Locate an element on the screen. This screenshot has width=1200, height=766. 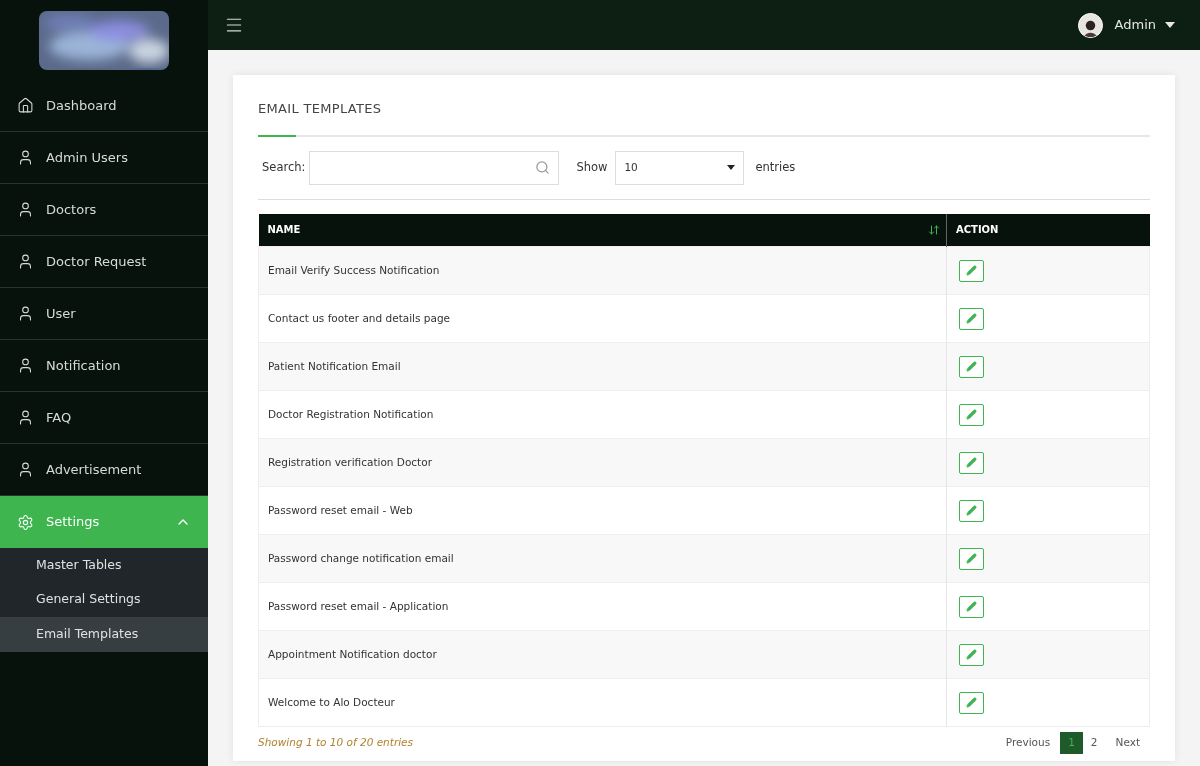
page-nav-button: Next is located at coordinates (1127, 743).